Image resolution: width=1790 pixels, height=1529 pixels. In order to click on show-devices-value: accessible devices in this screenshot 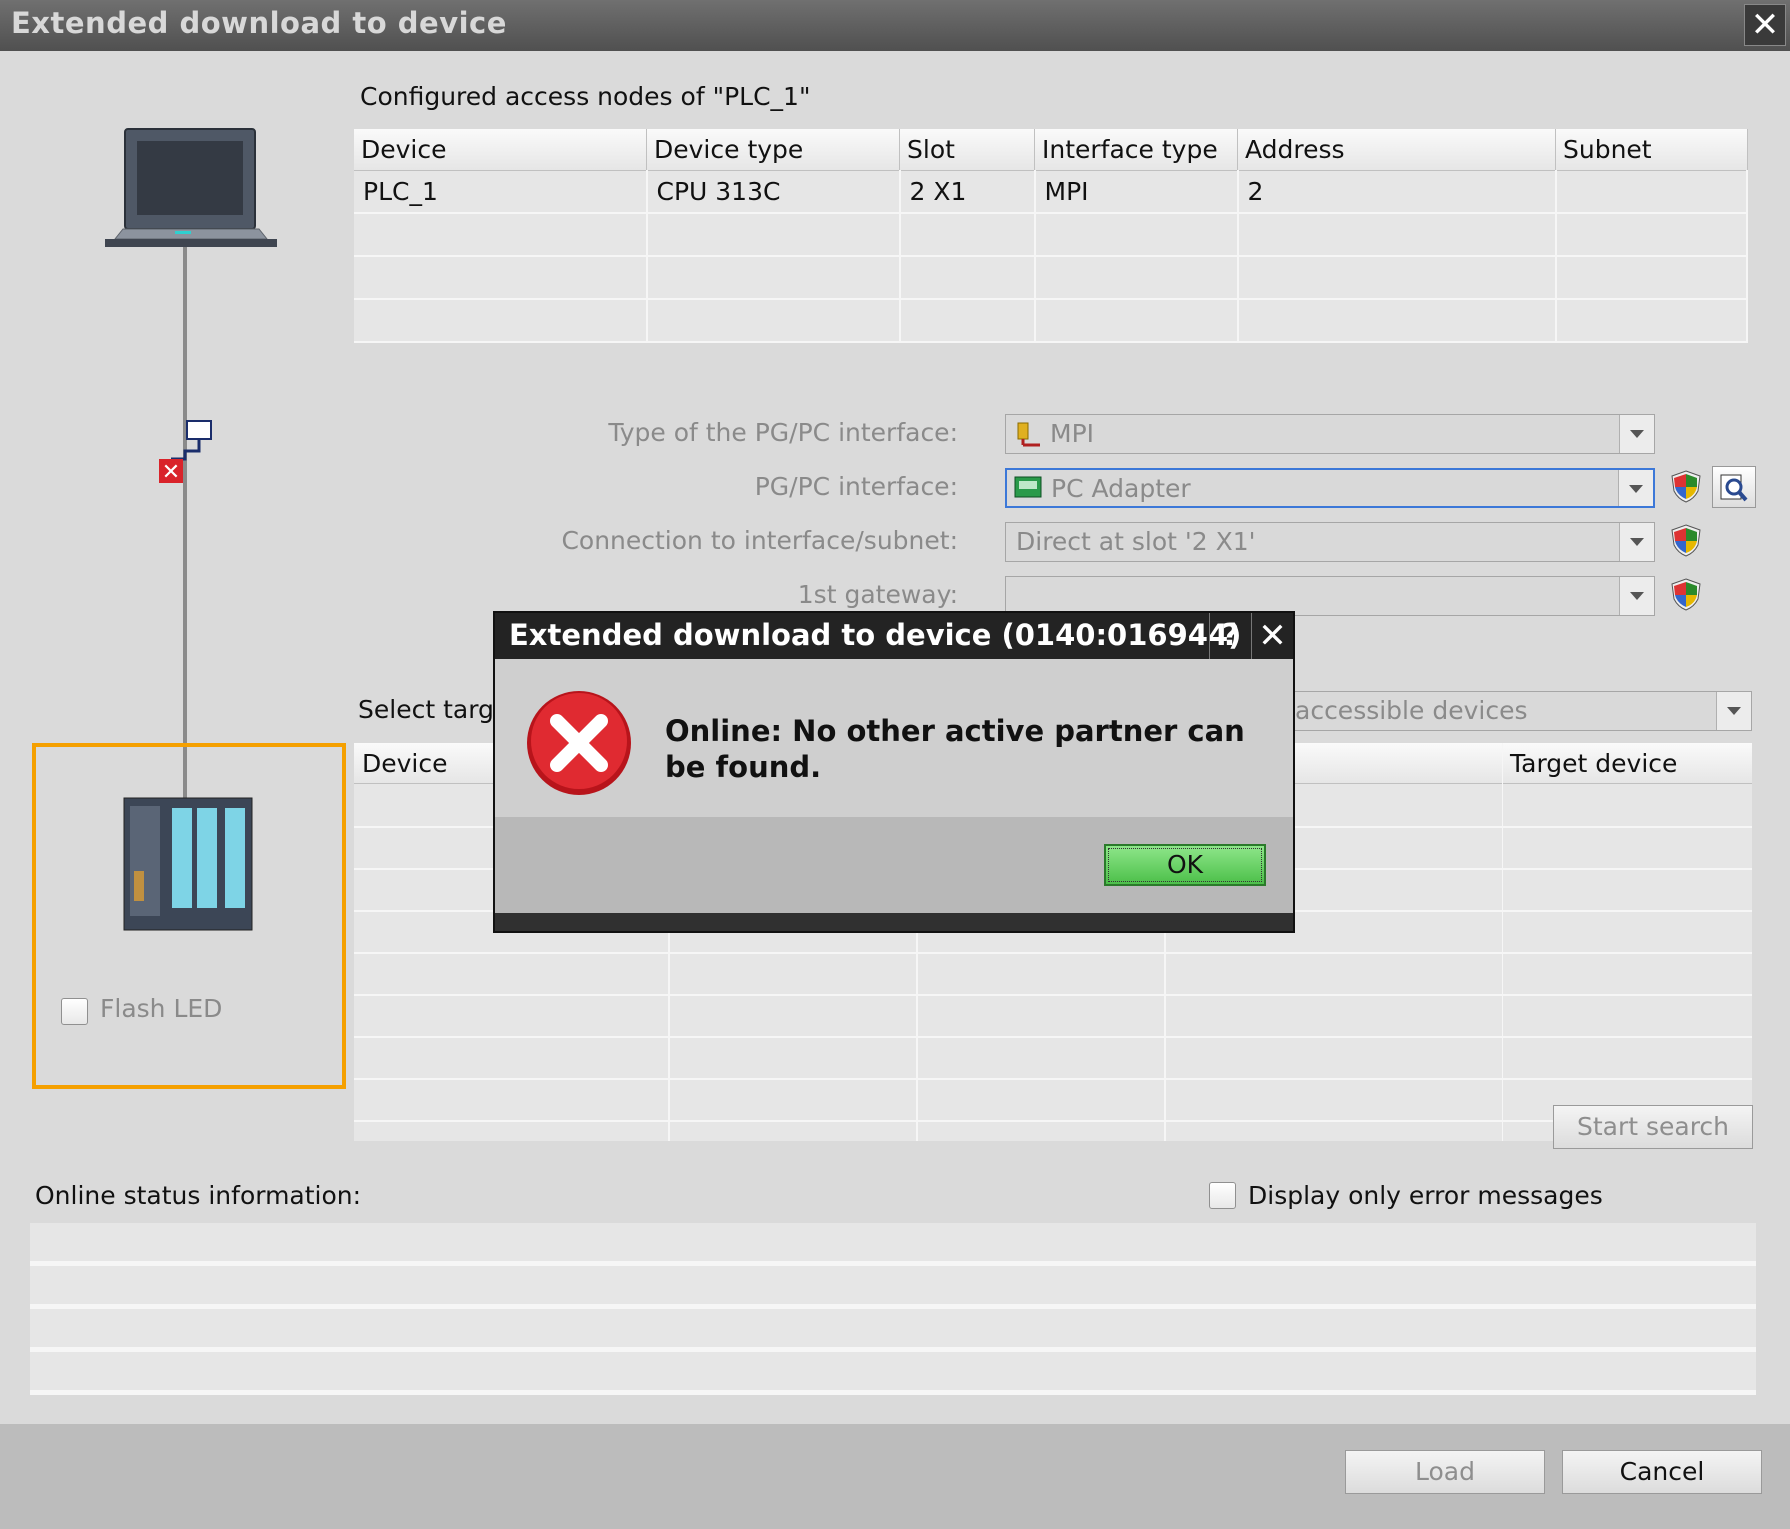, I will do `click(1411, 710)`.